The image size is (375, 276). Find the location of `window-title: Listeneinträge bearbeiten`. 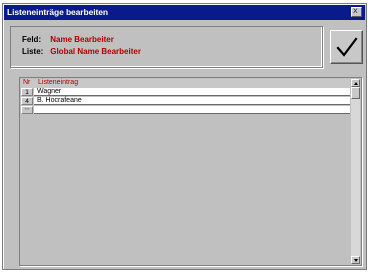

window-title: Listeneinträge bearbeiten is located at coordinates (57, 12).